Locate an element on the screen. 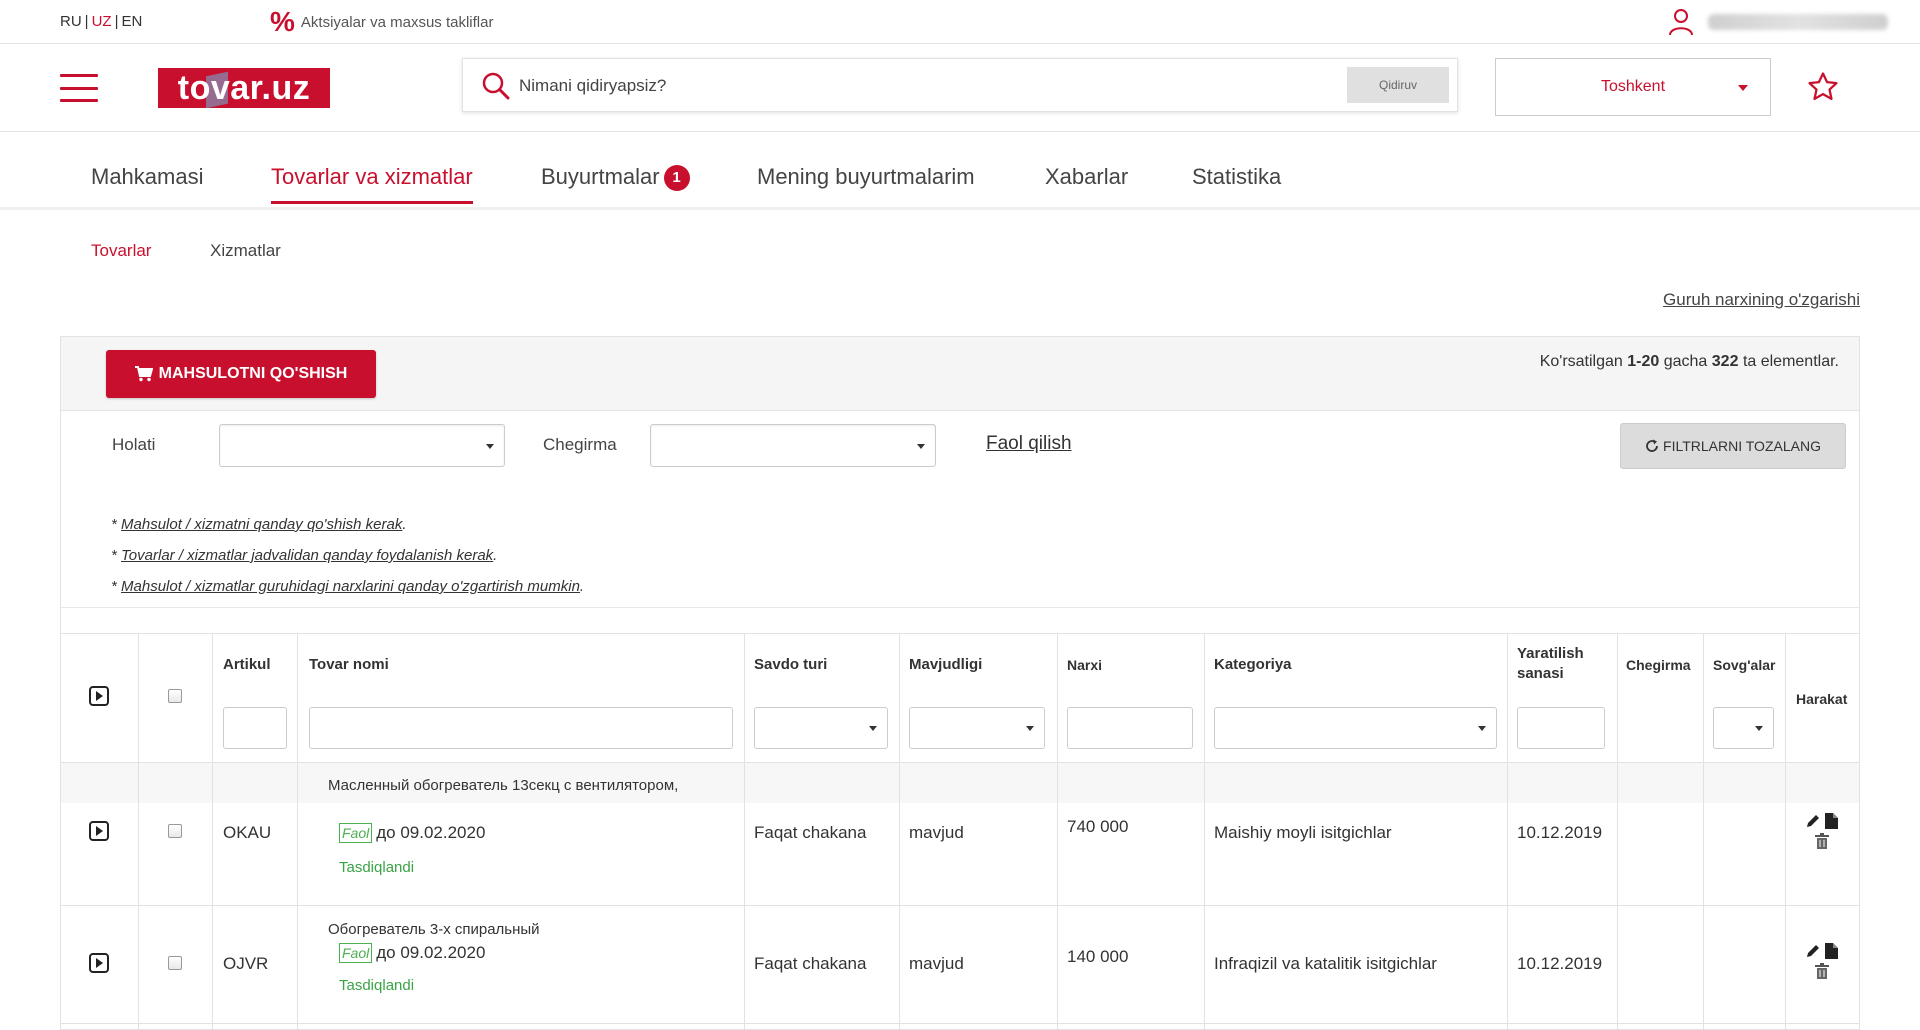  row-price: 740 000 is located at coordinates (1097, 827).